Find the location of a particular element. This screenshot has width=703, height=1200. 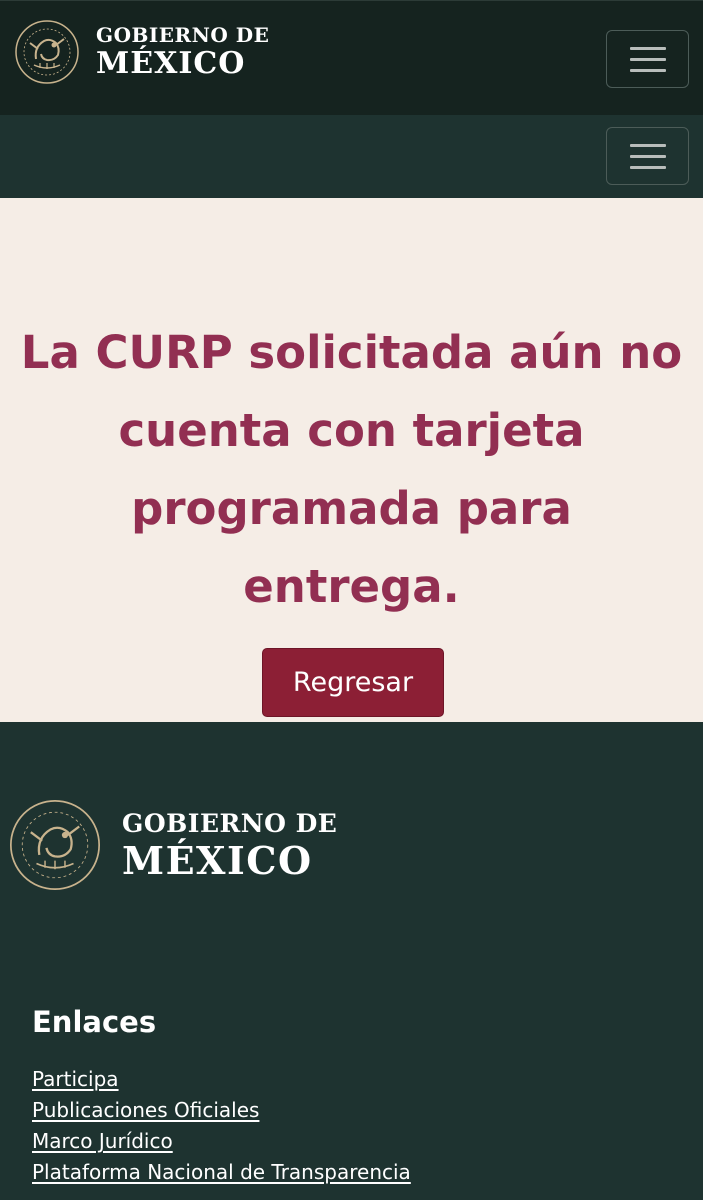

secondary-menu-toggle is located at coordinates (647, 156).